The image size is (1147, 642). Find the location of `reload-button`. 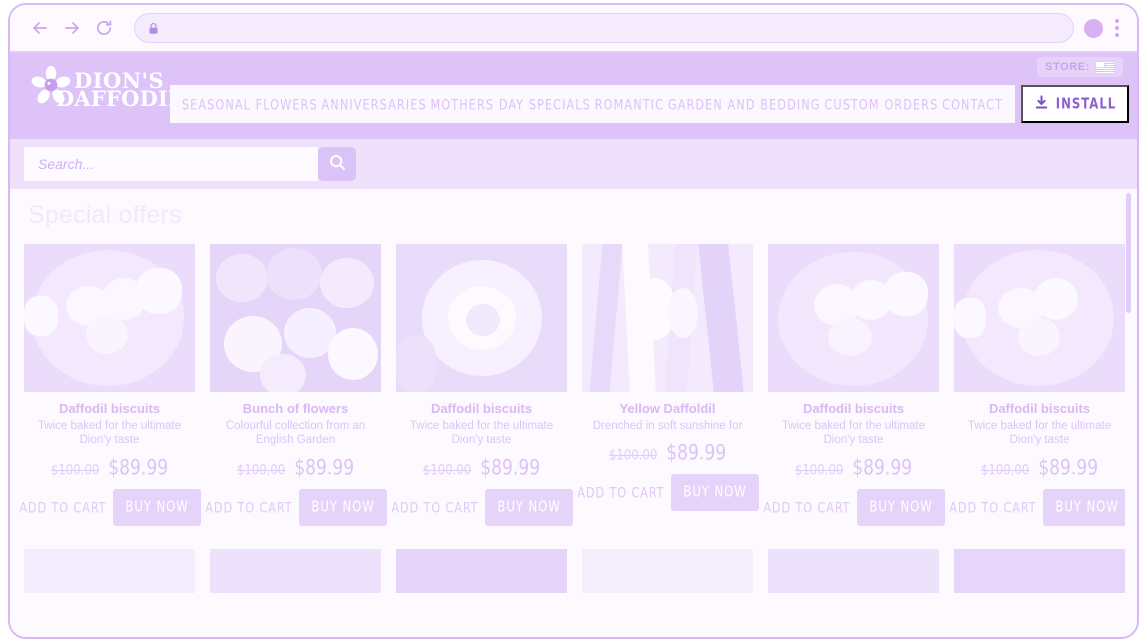

reload-button is located at coordinates (104, 28).